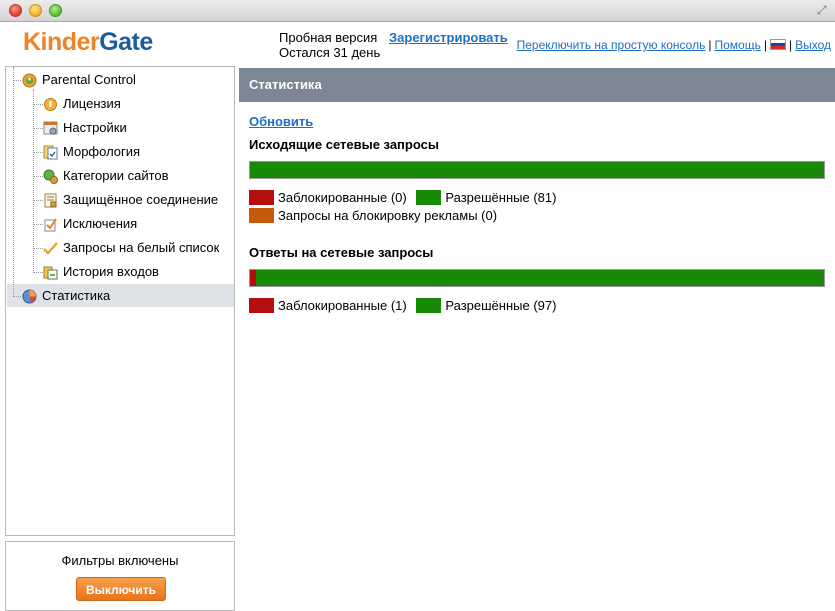 The height and width of the screenshot is (611, 835). Describe the element at coordinates (35, 10) in the screenshot. I see `minimize-window-button` at that location.